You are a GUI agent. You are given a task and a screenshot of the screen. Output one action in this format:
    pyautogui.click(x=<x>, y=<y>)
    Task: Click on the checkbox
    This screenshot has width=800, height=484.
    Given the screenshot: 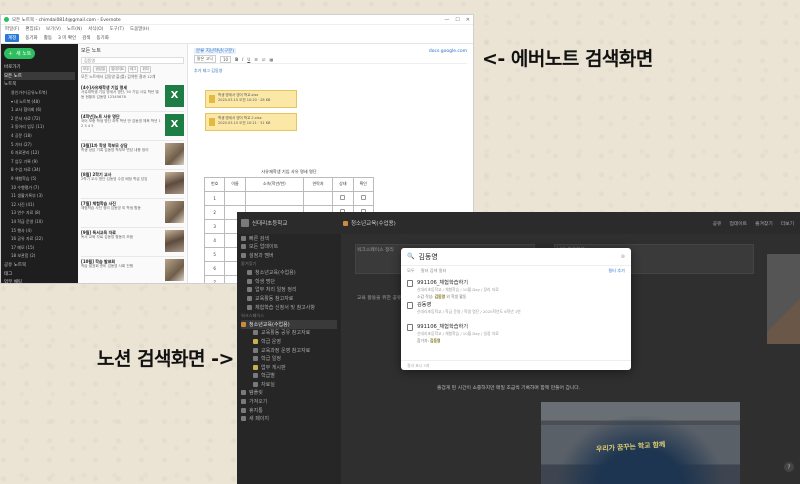 What is the action you would take?
    pyautogui.click(x=363, y=197)
    